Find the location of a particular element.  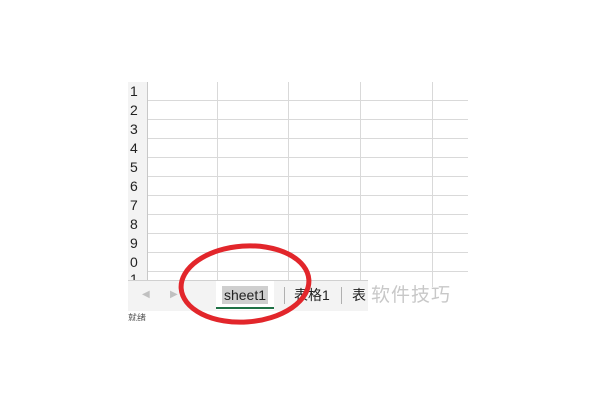

annotation-circle is located at coordinates (245, 284).